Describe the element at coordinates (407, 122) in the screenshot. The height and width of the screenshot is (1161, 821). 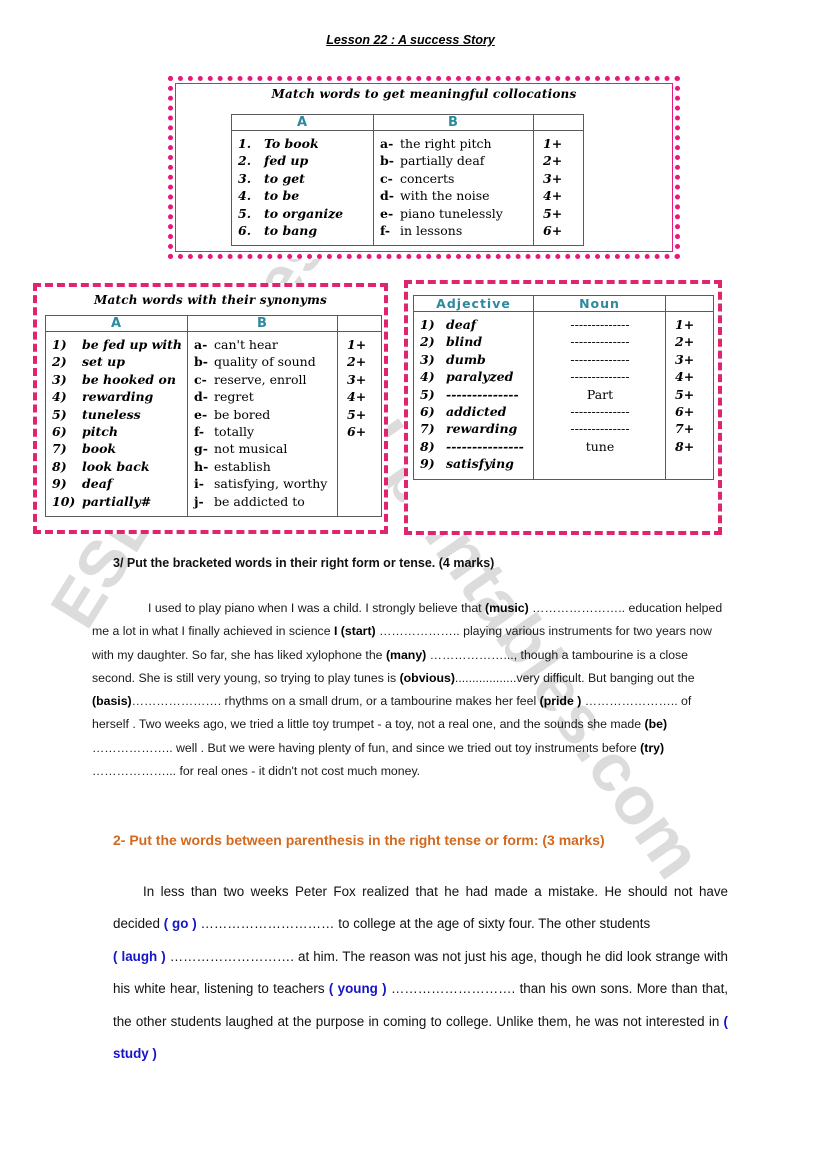
I see `table-header-row: A B` at that location.